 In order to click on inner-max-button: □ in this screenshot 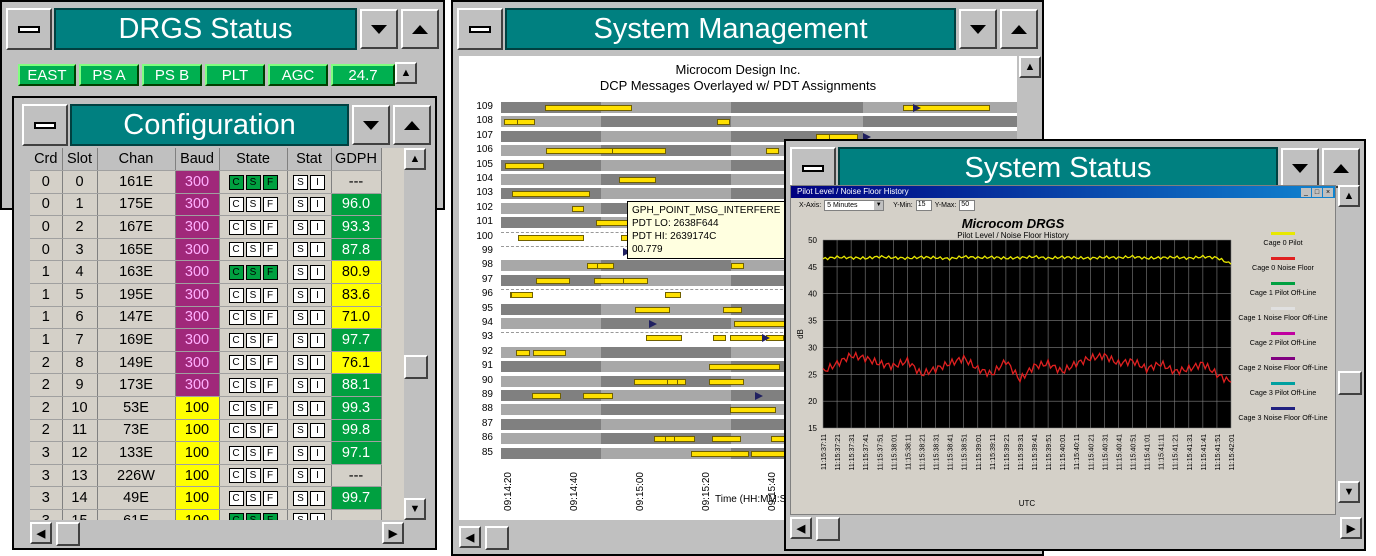, I will do `click(1317, 192)`.